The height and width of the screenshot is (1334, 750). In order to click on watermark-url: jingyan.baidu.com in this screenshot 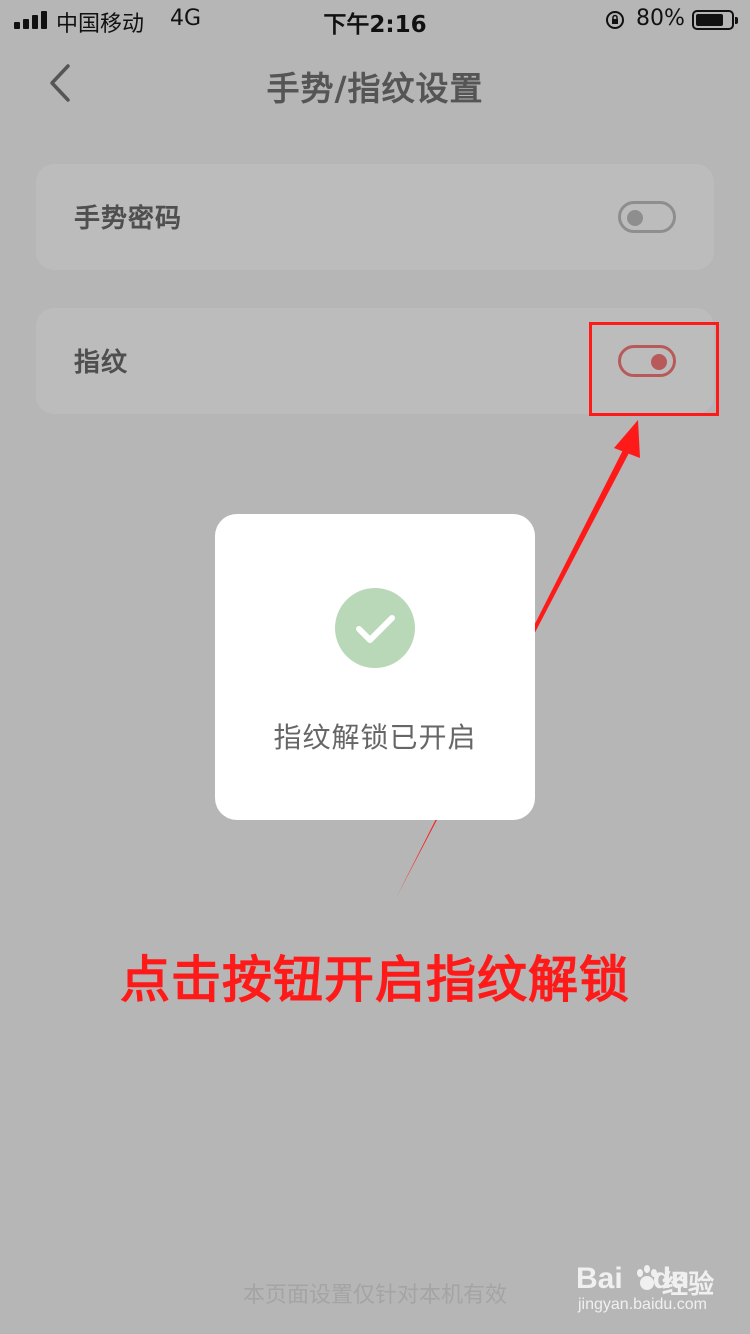, I will do `click(642, 1304)`.